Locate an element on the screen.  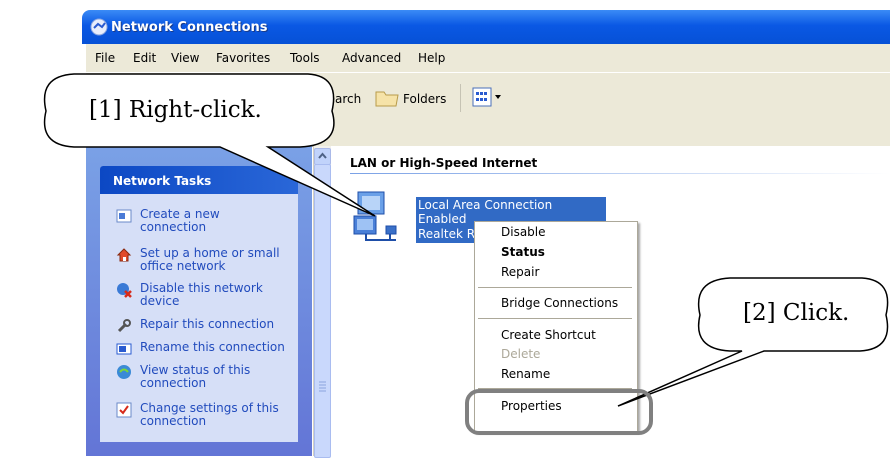
network-tasks-header: Network Tasks is located at coordinates (199, 180).